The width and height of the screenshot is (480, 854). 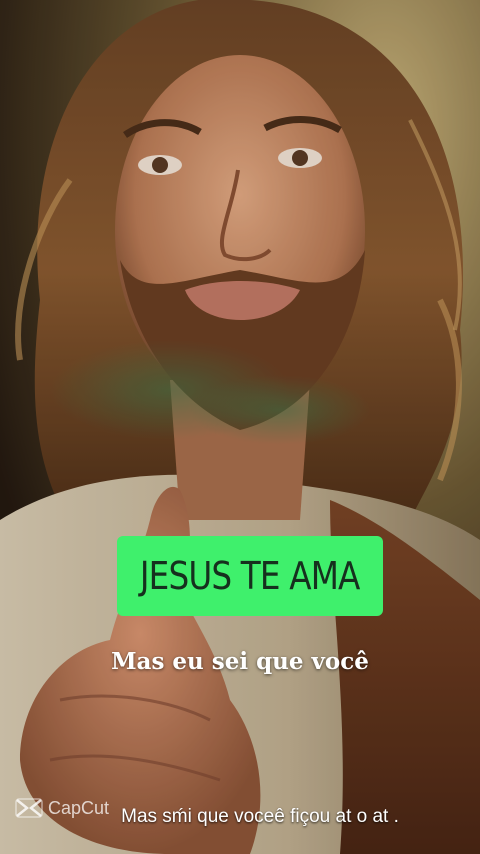 What do you see at coordinates (240, 661) in the screenshot?
I see `caption-text: Mas eu sei que você` at bounding box center [240, 661].